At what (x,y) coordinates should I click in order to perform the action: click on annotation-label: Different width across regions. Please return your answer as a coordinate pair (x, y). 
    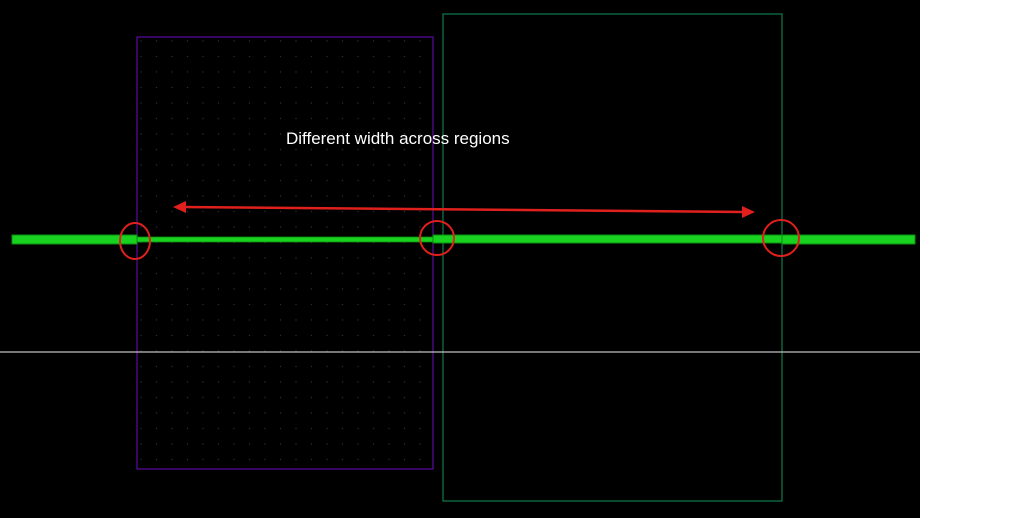
    Looking at the image, I should click on (398, 138).